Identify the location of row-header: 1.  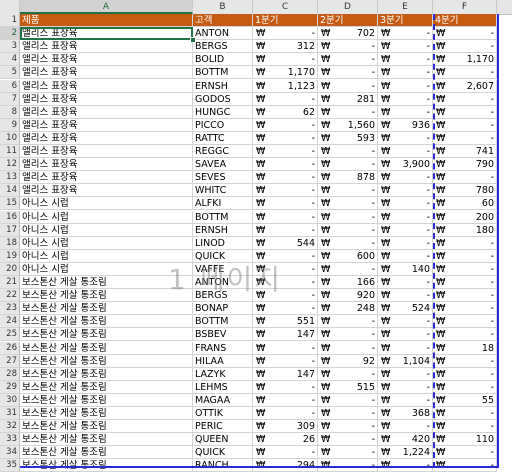
(10, 21).